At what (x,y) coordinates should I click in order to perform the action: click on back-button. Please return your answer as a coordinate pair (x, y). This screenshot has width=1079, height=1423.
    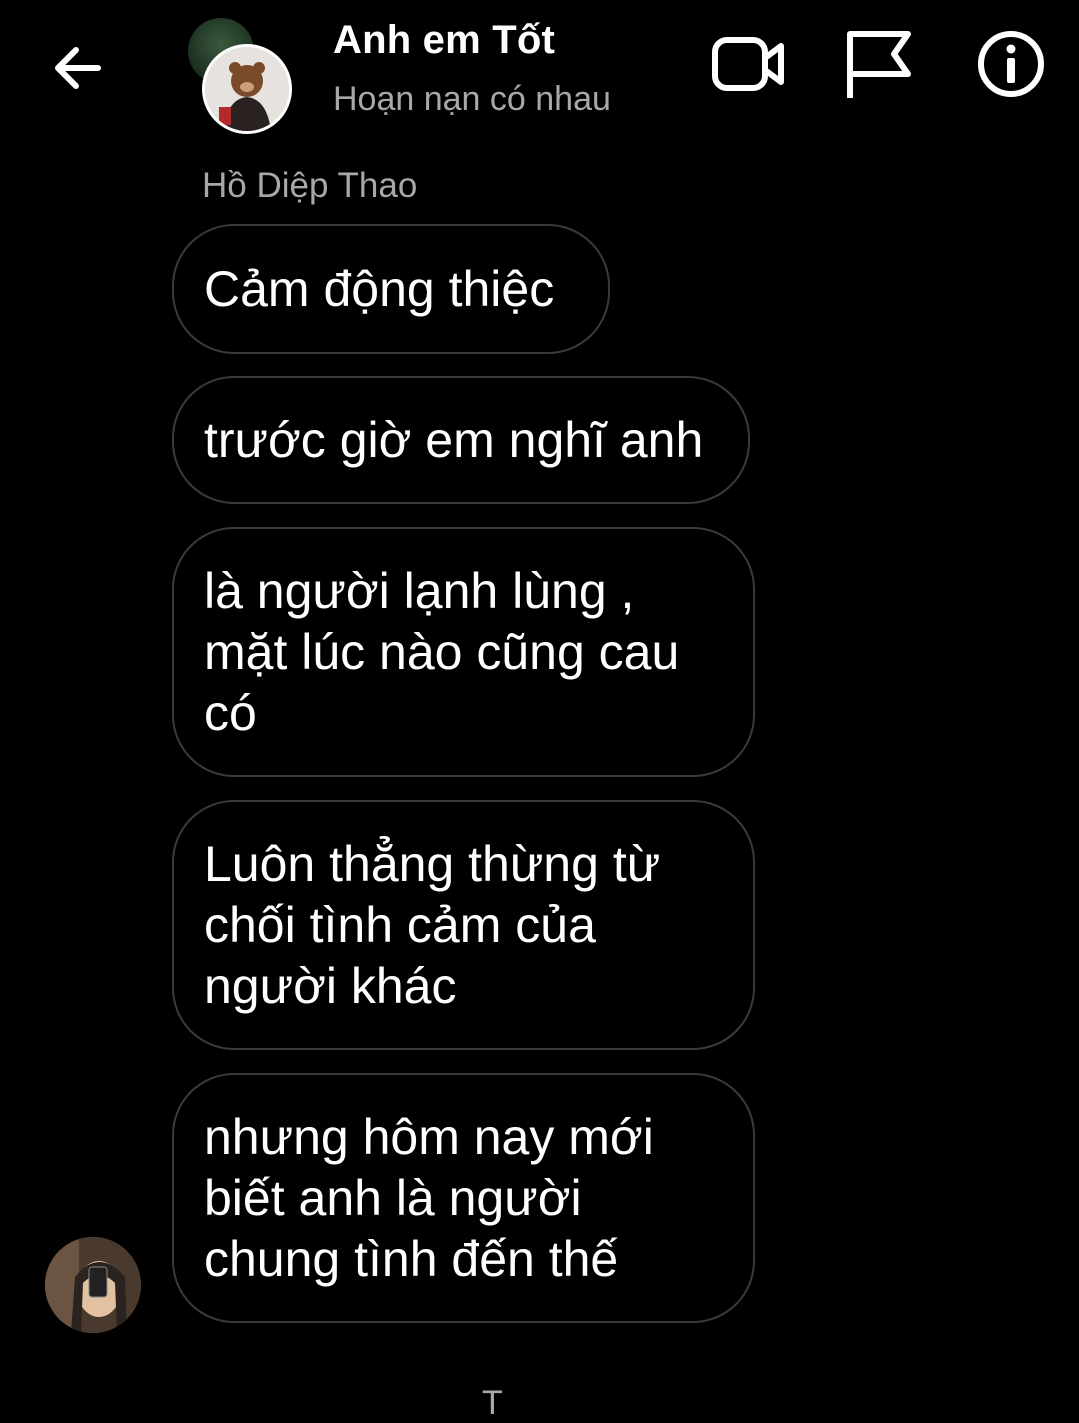
    Looking at the image, I should click on (76, 68).